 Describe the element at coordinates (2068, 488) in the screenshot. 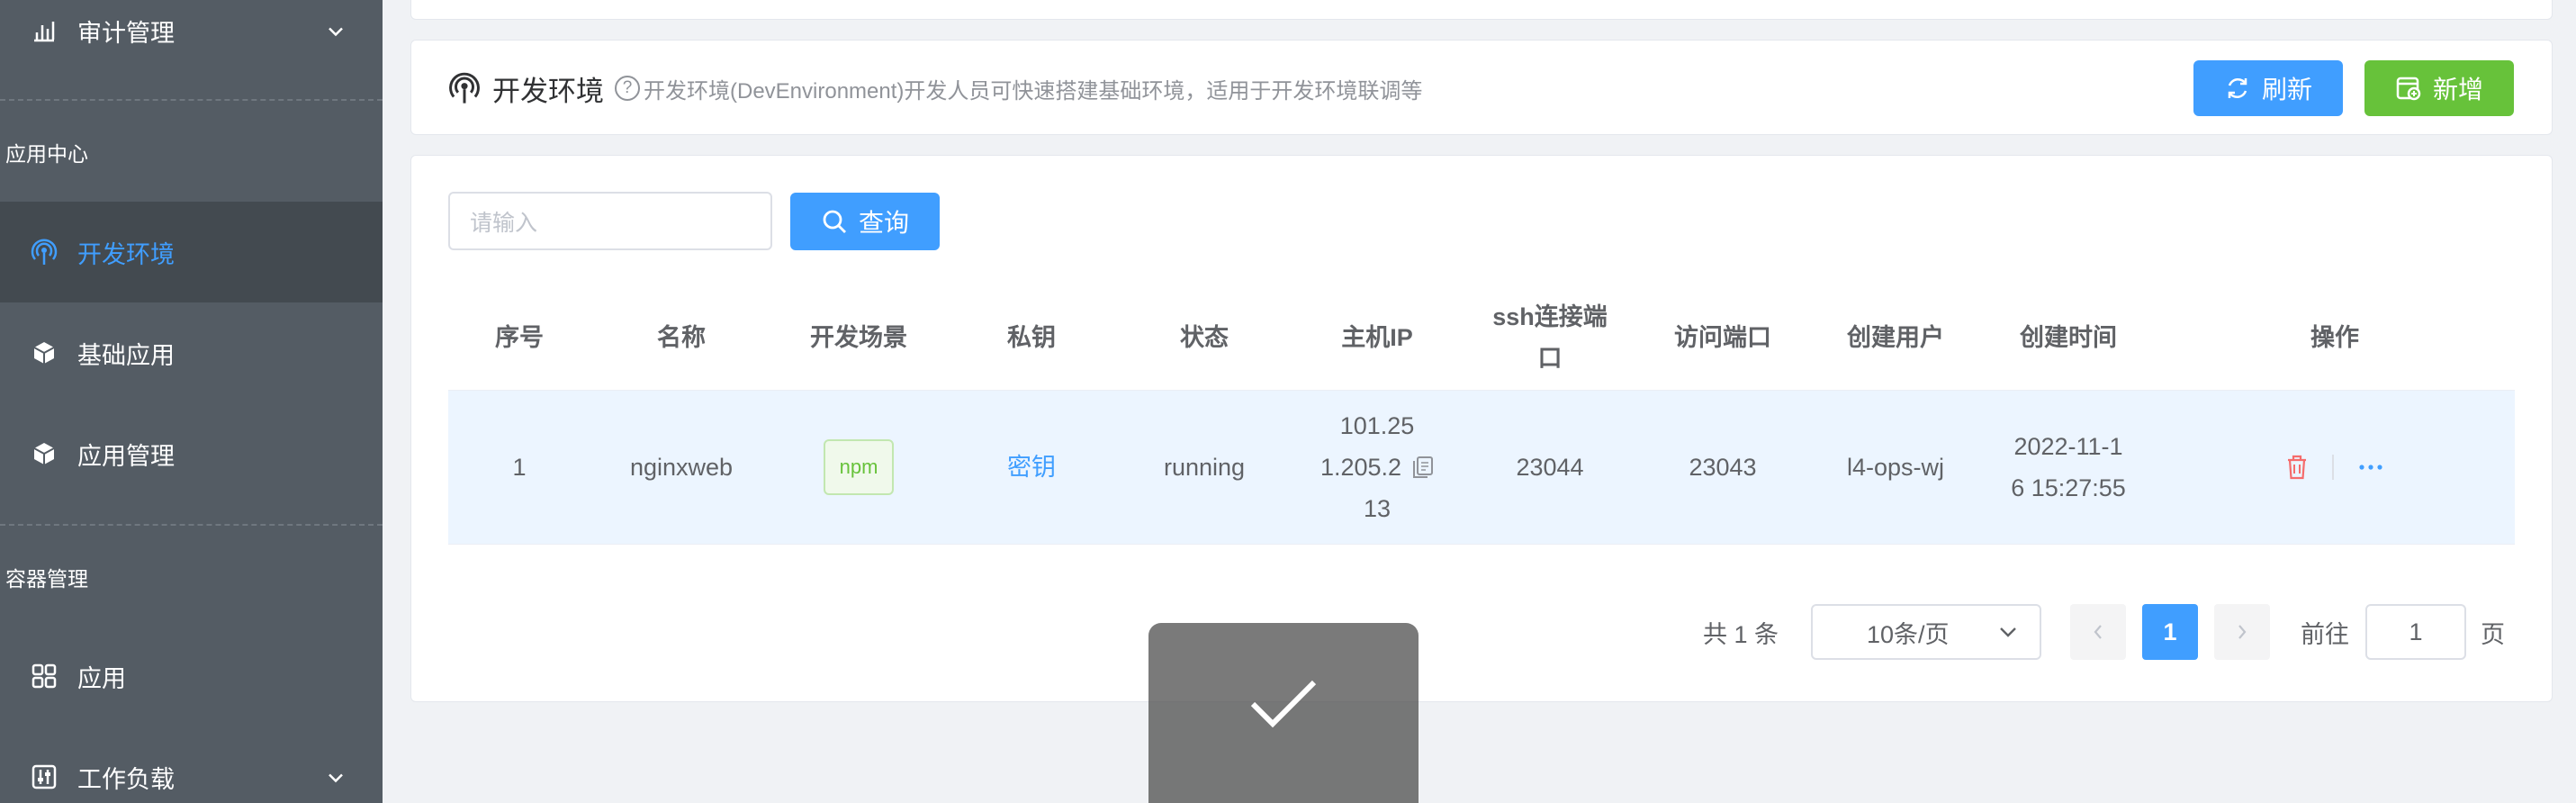

I see `created-line2: 6 15:27:55` at that location.